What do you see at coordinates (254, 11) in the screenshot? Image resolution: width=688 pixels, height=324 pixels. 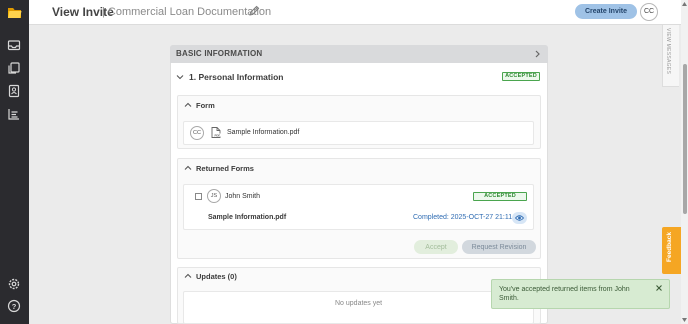 I see `pencil-icon` at bounding box center [254, 11].